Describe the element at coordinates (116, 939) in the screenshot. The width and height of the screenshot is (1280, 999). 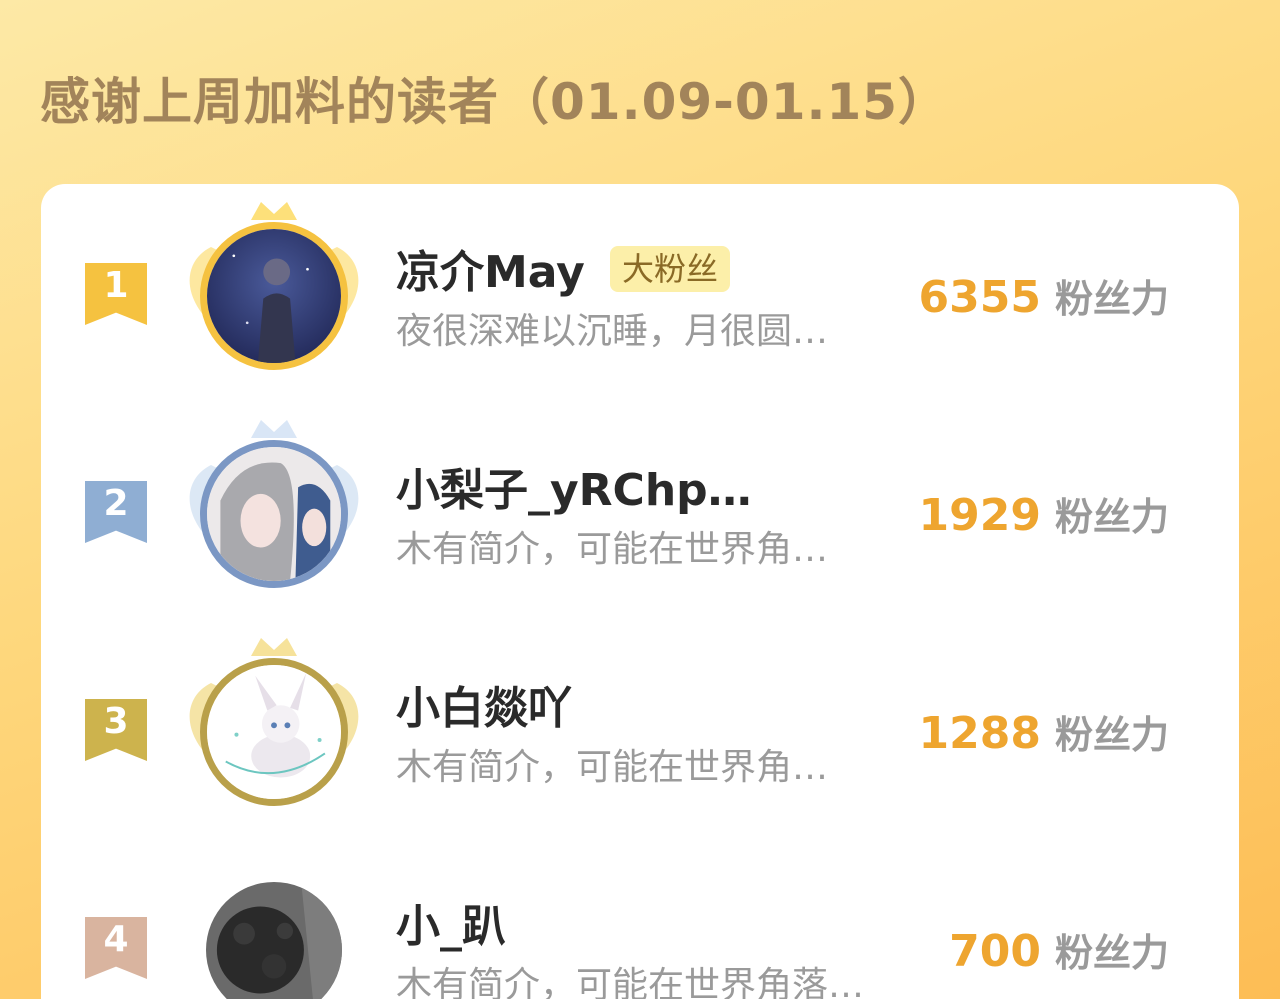
I see `rank-number: 4` at that location.